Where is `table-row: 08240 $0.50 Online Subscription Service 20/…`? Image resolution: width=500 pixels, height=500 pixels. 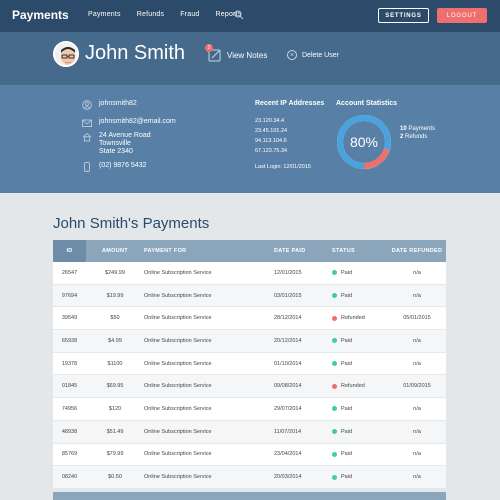
table-row: 08240 $0.50 Online Subscription Service 20/… is located at coordinates (249, 477).